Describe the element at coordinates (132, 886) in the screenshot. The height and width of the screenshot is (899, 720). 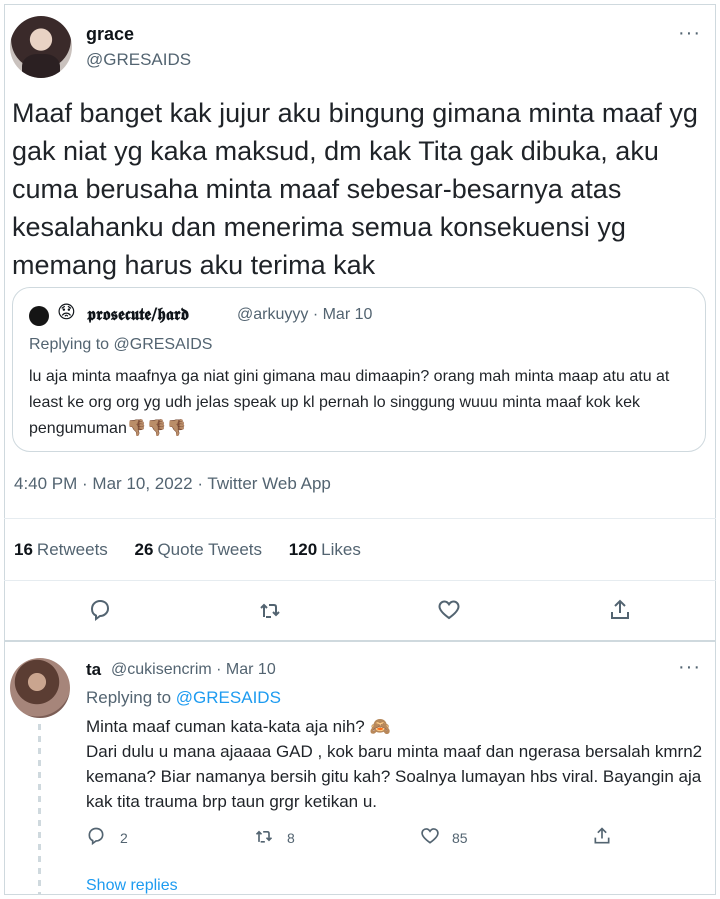
I see `show-replies-link: Show replies` at that location.